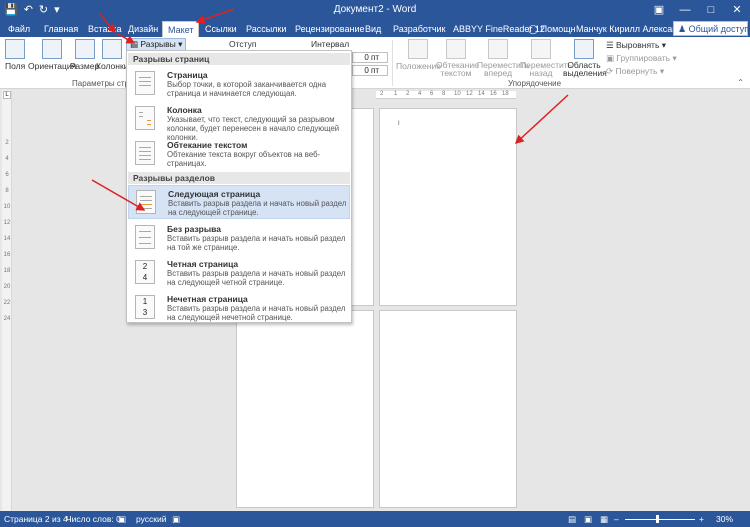 The height and width of the screenshot is (527, 750). I want to click on zoom-slider, so click(660, 519).